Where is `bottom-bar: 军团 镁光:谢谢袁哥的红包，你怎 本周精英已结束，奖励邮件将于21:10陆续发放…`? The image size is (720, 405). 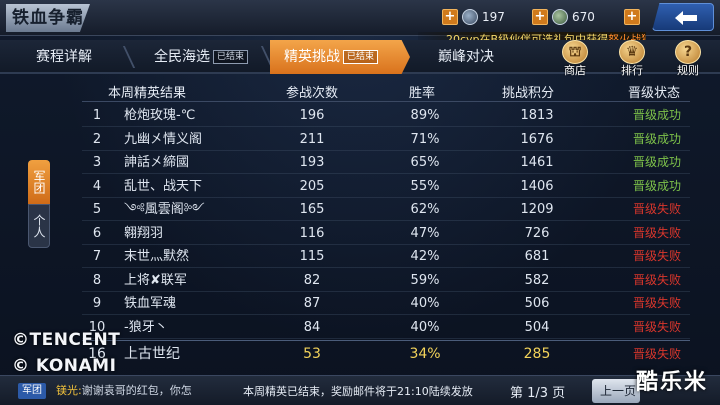
bottom-bar: 军团 镁光:谢谢袁哥的红包，你怎 本周精英已结束，奖励邮件将于21:10陆续发放… is located at coordinates (360, 390).